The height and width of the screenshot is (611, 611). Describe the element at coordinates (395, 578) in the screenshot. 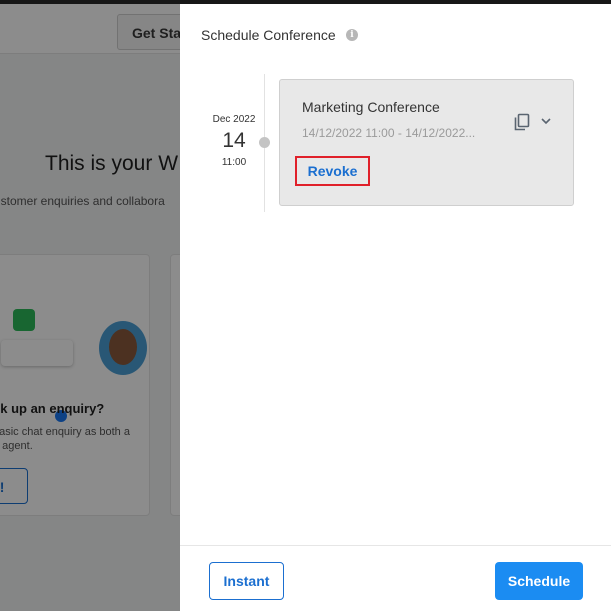

I see `drawer-footer: Instant Schedule` at that location.